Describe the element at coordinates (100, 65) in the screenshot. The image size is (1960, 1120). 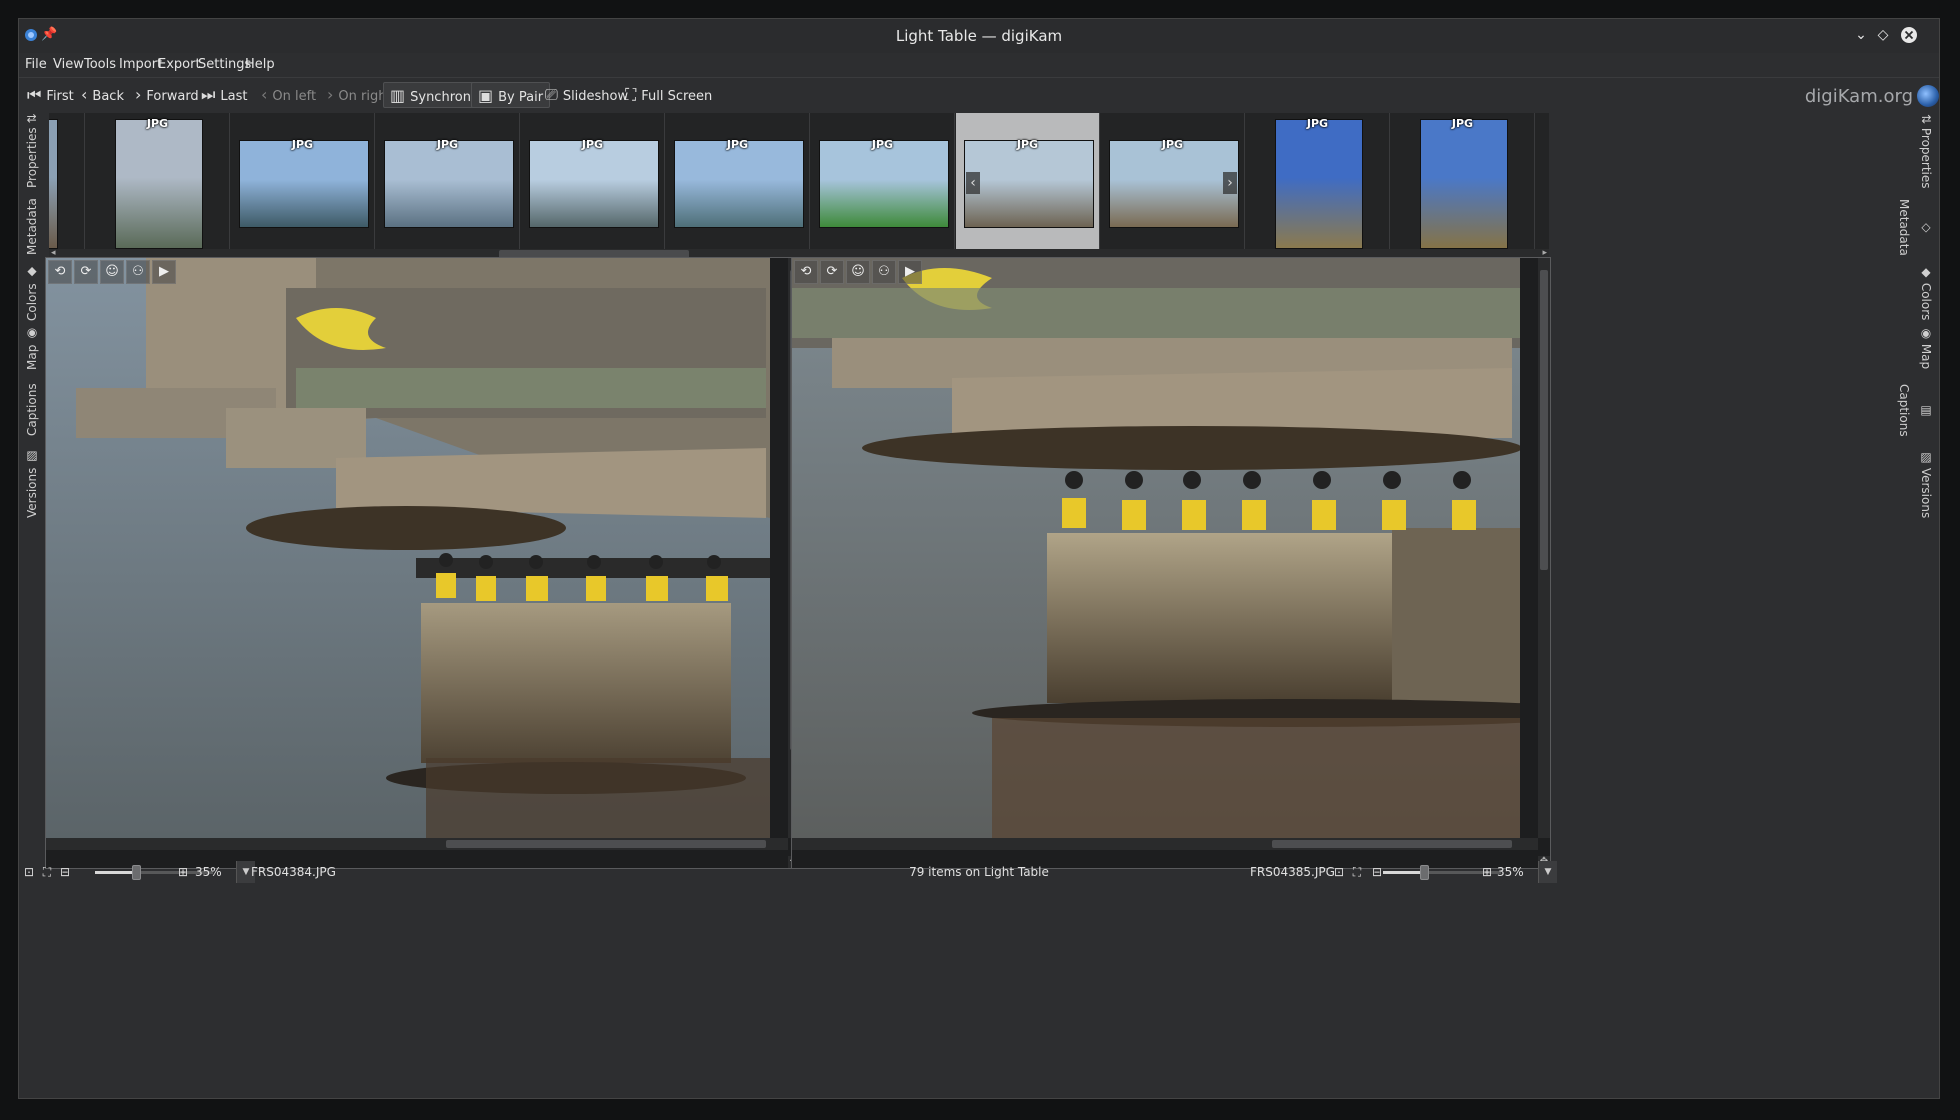
I see `menu-tools: Tools` at that location.